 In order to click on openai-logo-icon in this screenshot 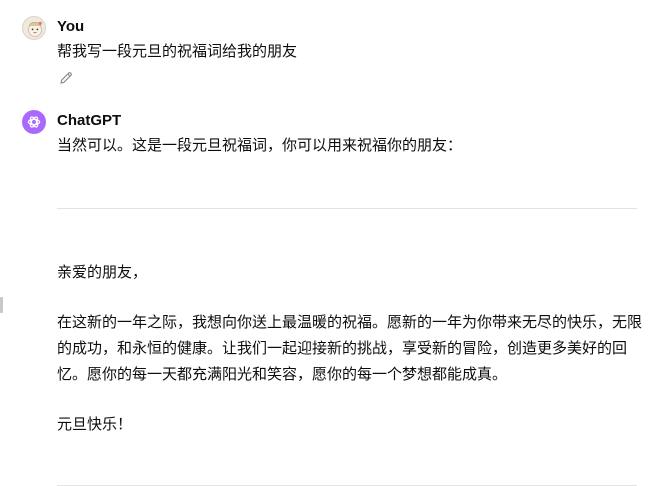, I will do `click(34, 122)`.